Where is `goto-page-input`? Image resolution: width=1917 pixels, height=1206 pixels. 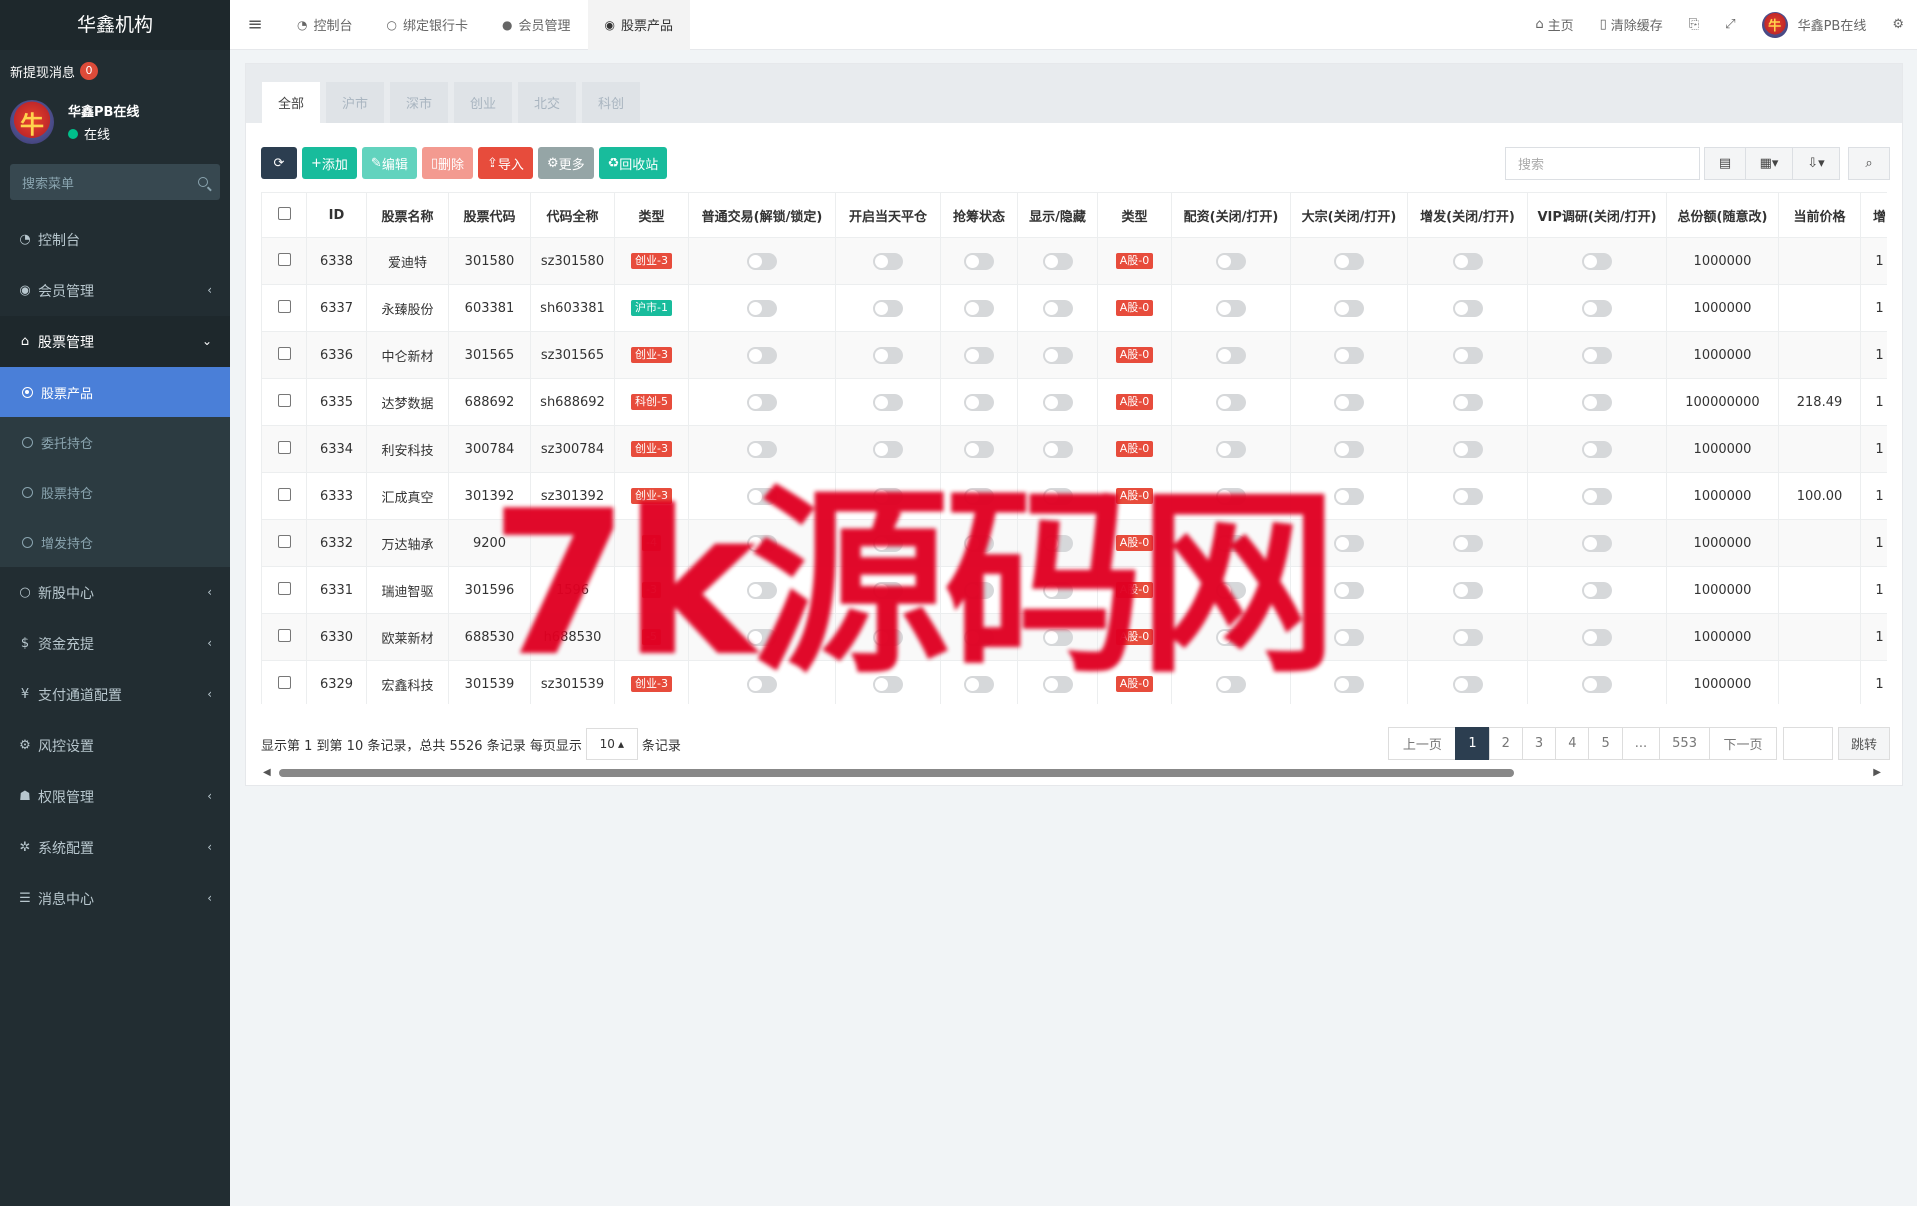 goto-page-input is located at coordinates (1807, 743).